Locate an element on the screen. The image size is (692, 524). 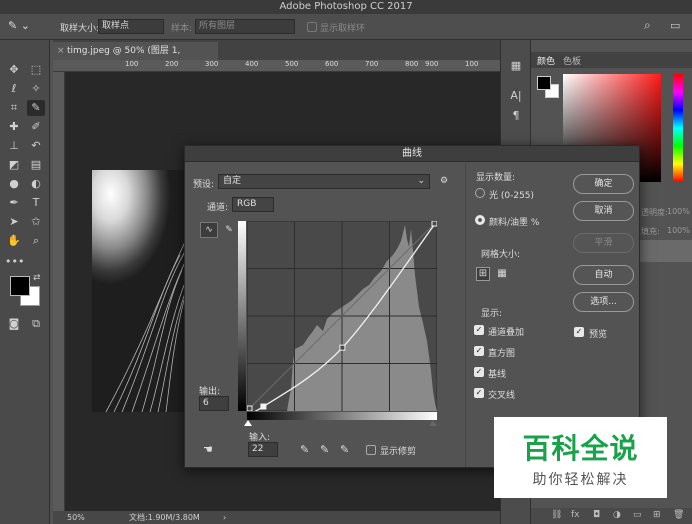
curve-point-mode-icon: ∿ is located at coordinates (209, 230).